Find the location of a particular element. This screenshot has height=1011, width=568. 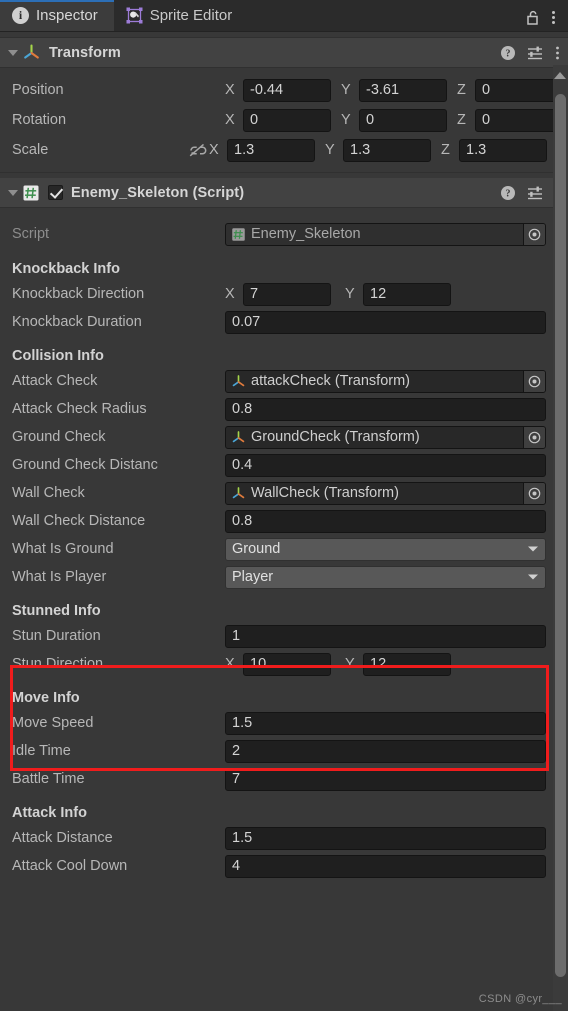

component-header-enemy-skeleton: Enemy_Skeleton (Script) ? is located at coordinates (284, 193).